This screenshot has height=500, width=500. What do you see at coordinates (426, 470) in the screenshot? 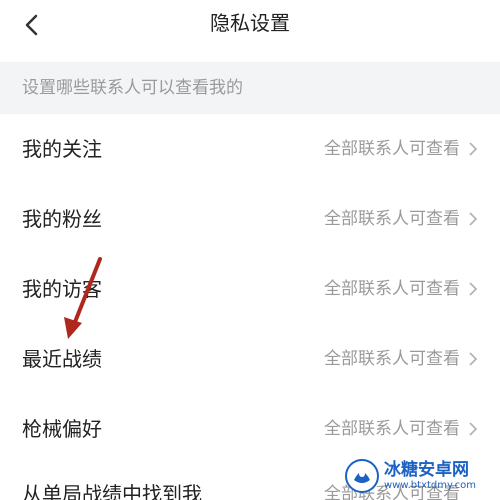
I see `watermark-name: 冰糖安卓网` at bounding box center [426, 470].